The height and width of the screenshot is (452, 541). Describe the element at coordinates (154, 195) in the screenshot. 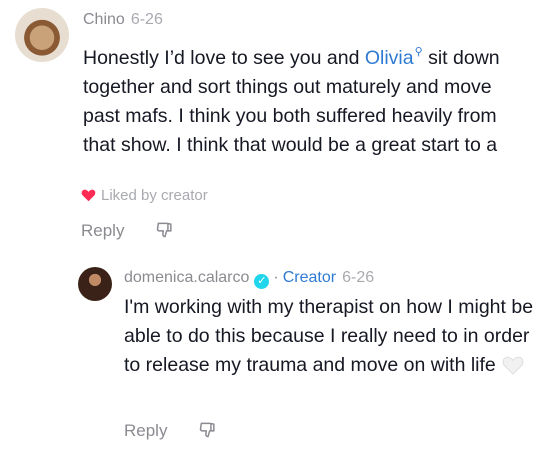

I see `liked-label: Liked by creator` at that location.